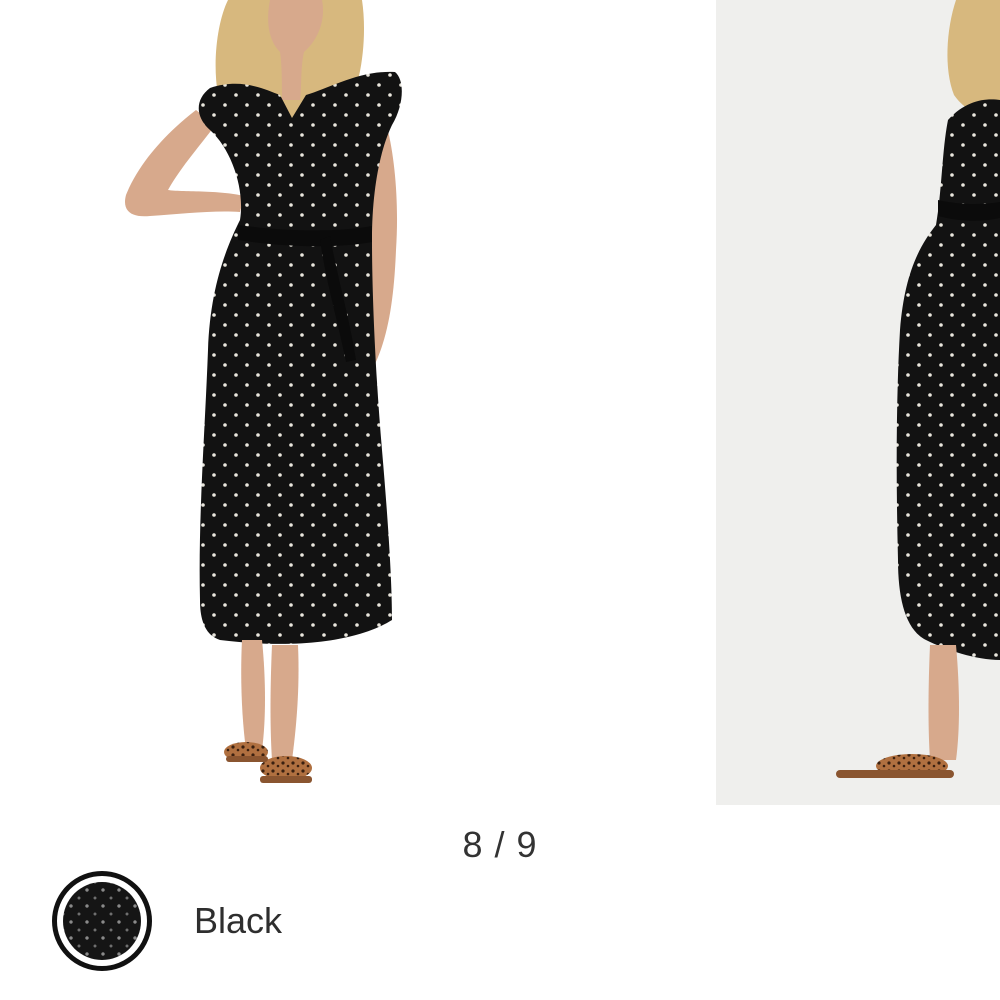  I want to click on color-swatch-black, so click(102, 921).